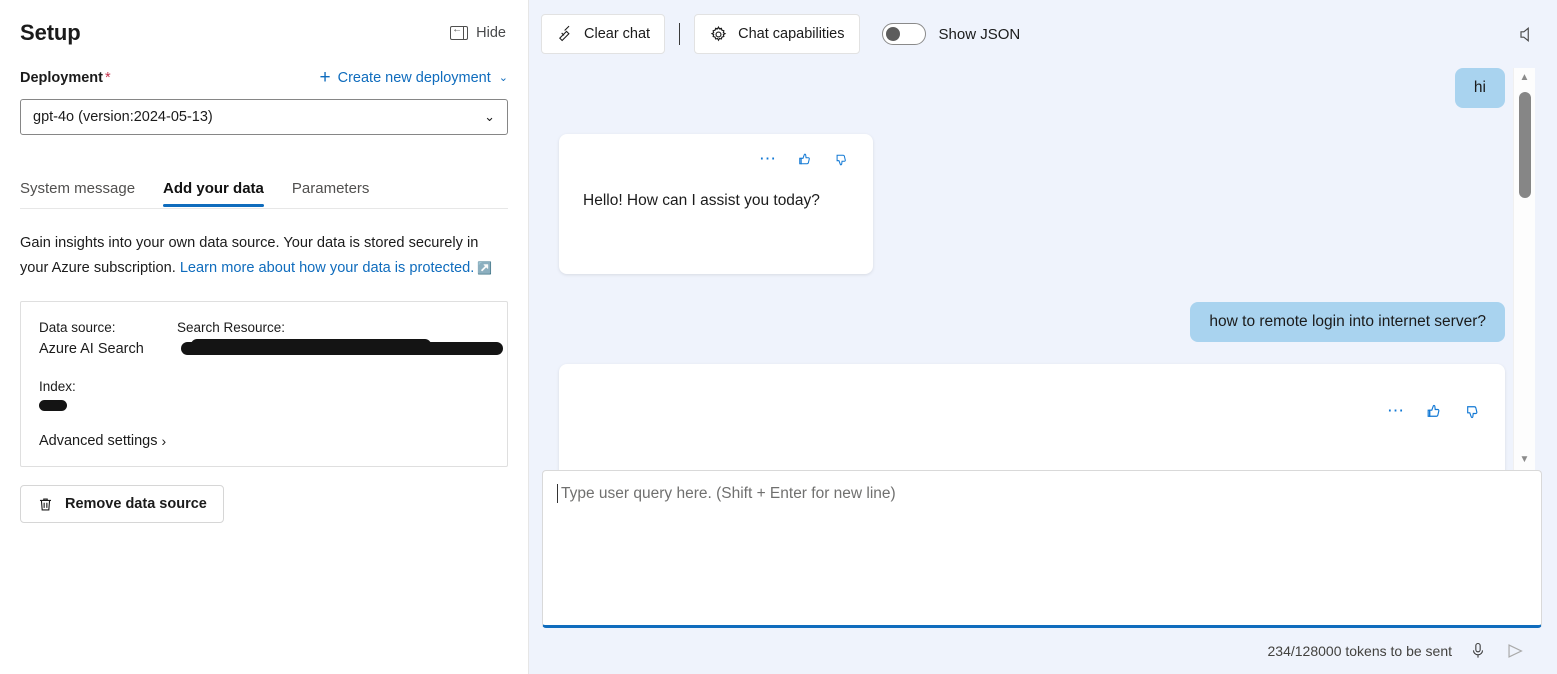 The width and height of the screenshot is (1557, 674). I want to click on assistant-message-bubble: ⋯ Hello! How can I assist you today?, so click(716, 204).